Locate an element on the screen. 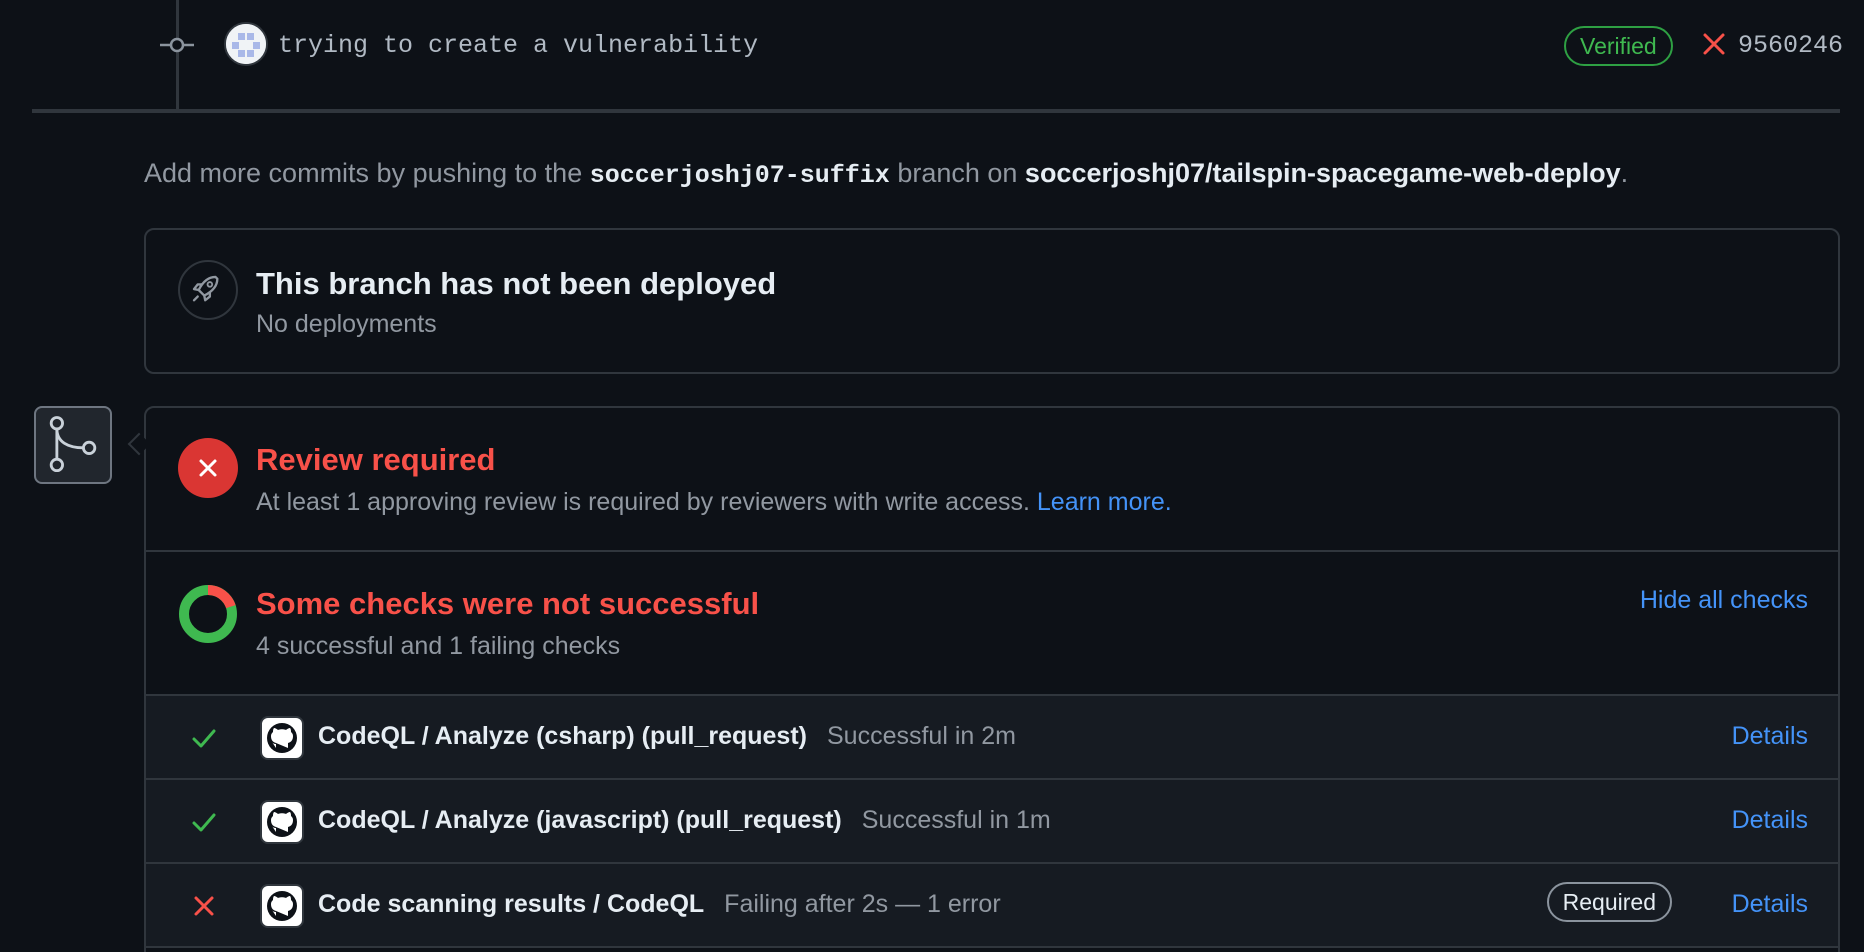 The width and height of the screenshot is (1864, 952). branch-name: soccerjoshj07-suffix is located at coordinates (739, 175).